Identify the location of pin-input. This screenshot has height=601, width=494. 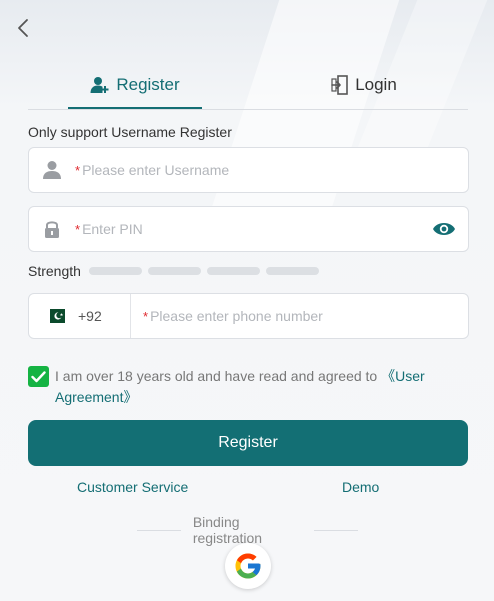
(275, 229).